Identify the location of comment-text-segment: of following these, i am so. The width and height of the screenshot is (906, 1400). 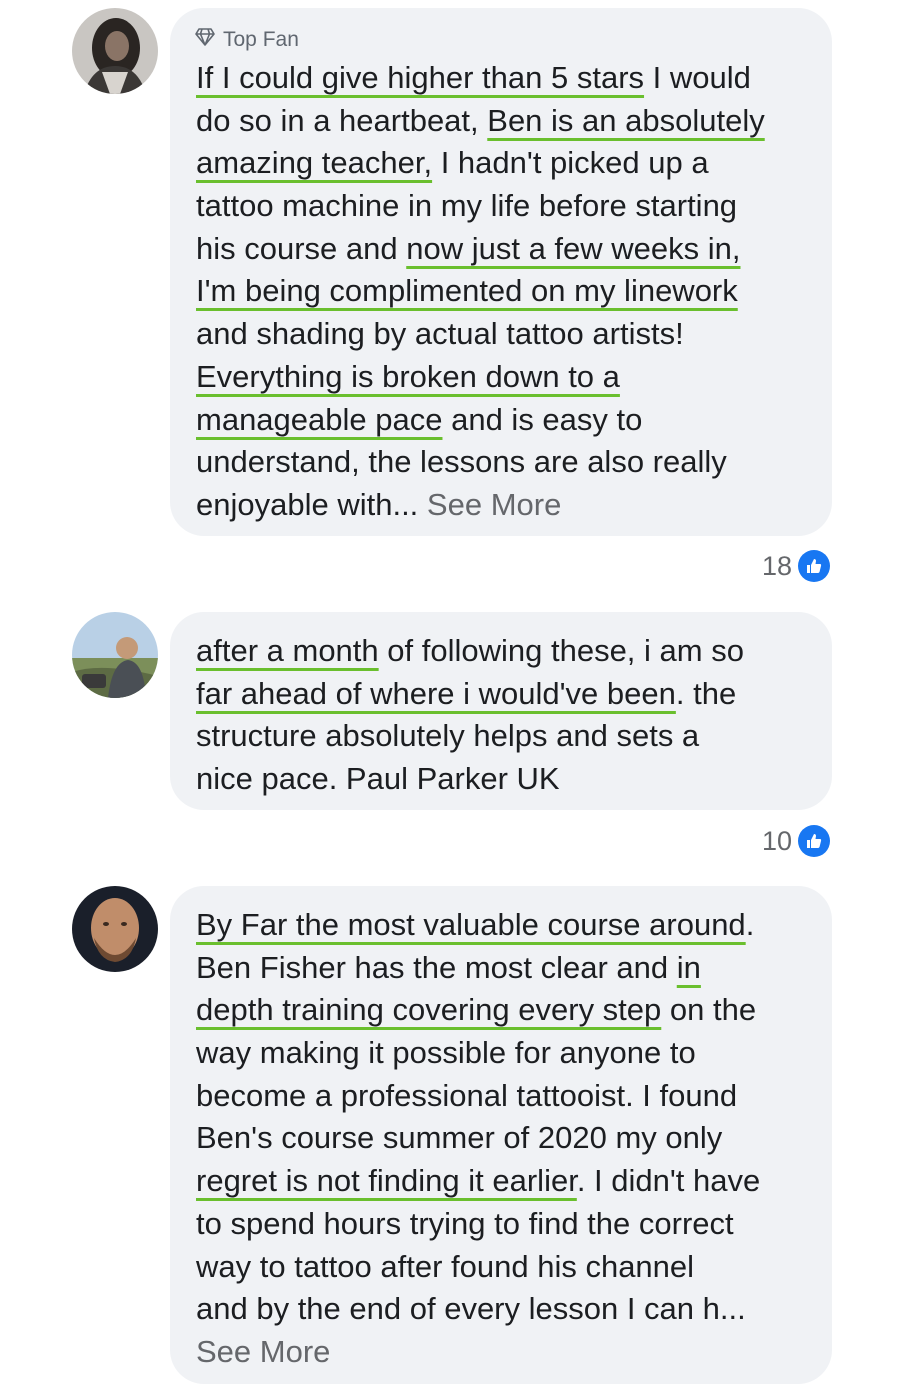
(561, 650).